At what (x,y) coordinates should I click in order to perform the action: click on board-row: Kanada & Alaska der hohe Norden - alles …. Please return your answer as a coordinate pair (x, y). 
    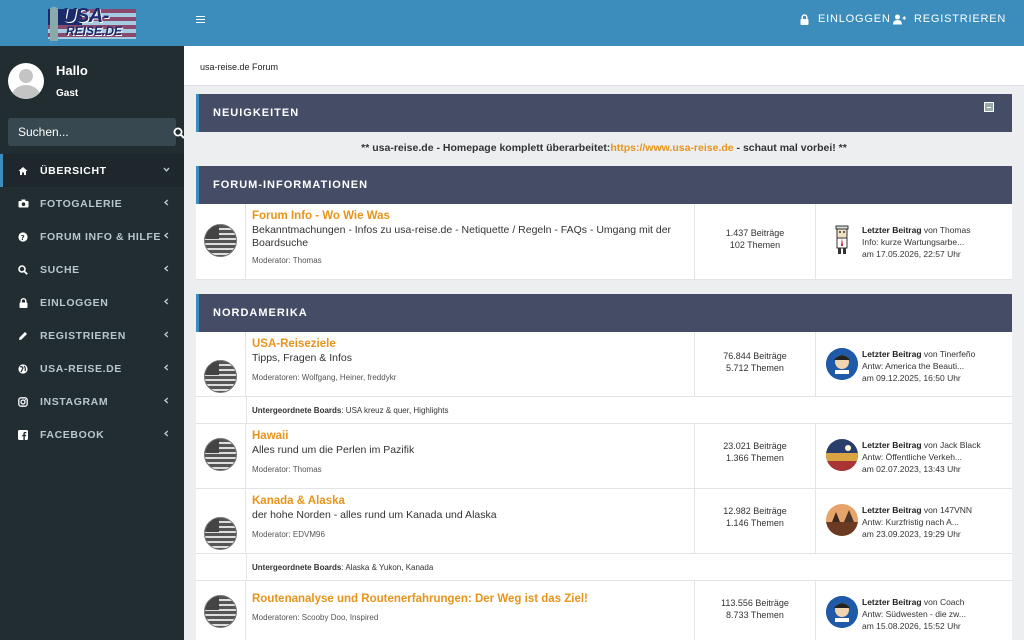
    Looking at the image, I should click on (604, 521).